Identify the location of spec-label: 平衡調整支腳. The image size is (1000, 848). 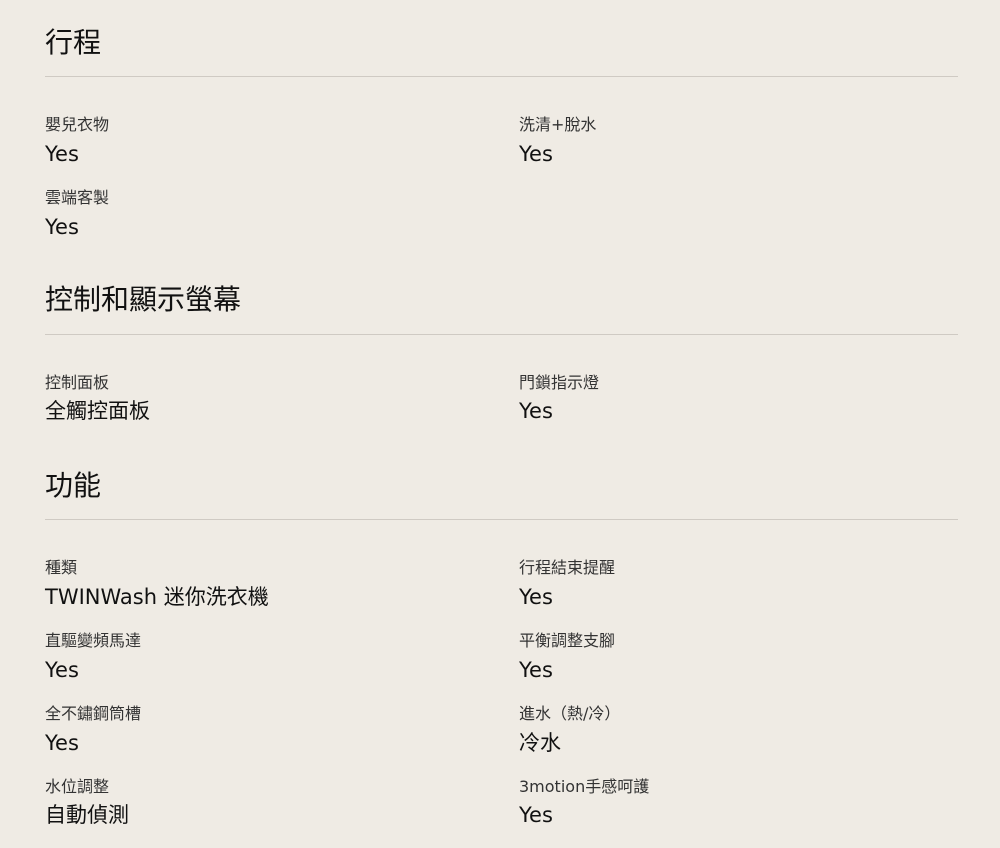
(567, 640).